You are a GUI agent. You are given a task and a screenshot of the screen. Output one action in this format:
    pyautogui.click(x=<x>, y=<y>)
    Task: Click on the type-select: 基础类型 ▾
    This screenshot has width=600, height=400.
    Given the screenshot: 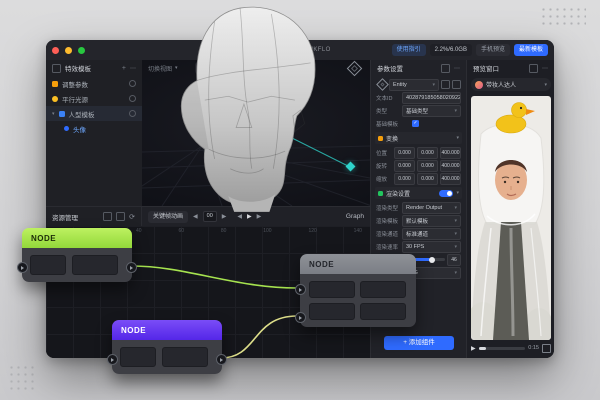 What is the action you would take?
    pyautogui.click(x=431, y=110)
    